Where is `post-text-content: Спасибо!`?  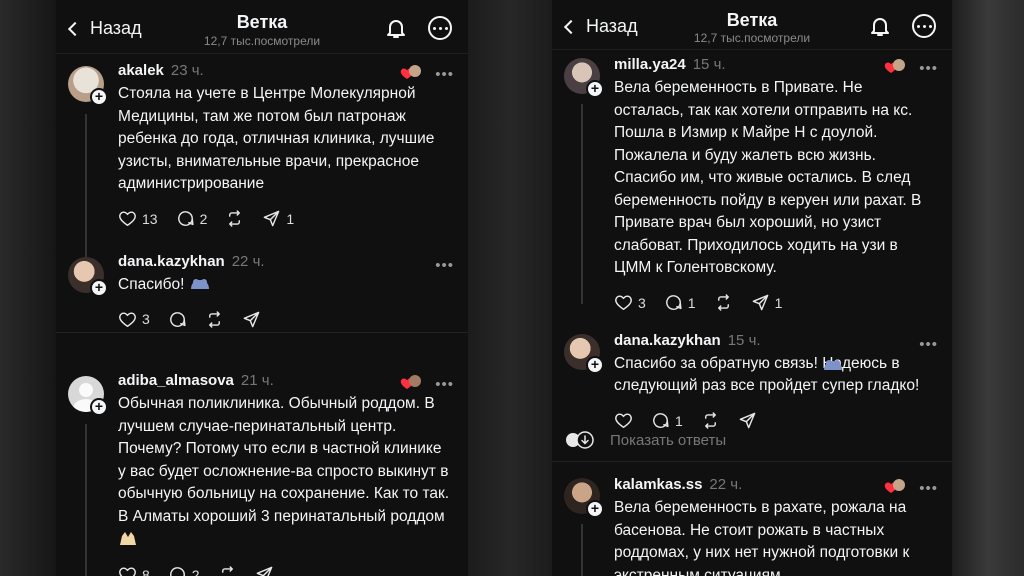
post-text-content: Спасибо! is located at coordinates (151, 284).